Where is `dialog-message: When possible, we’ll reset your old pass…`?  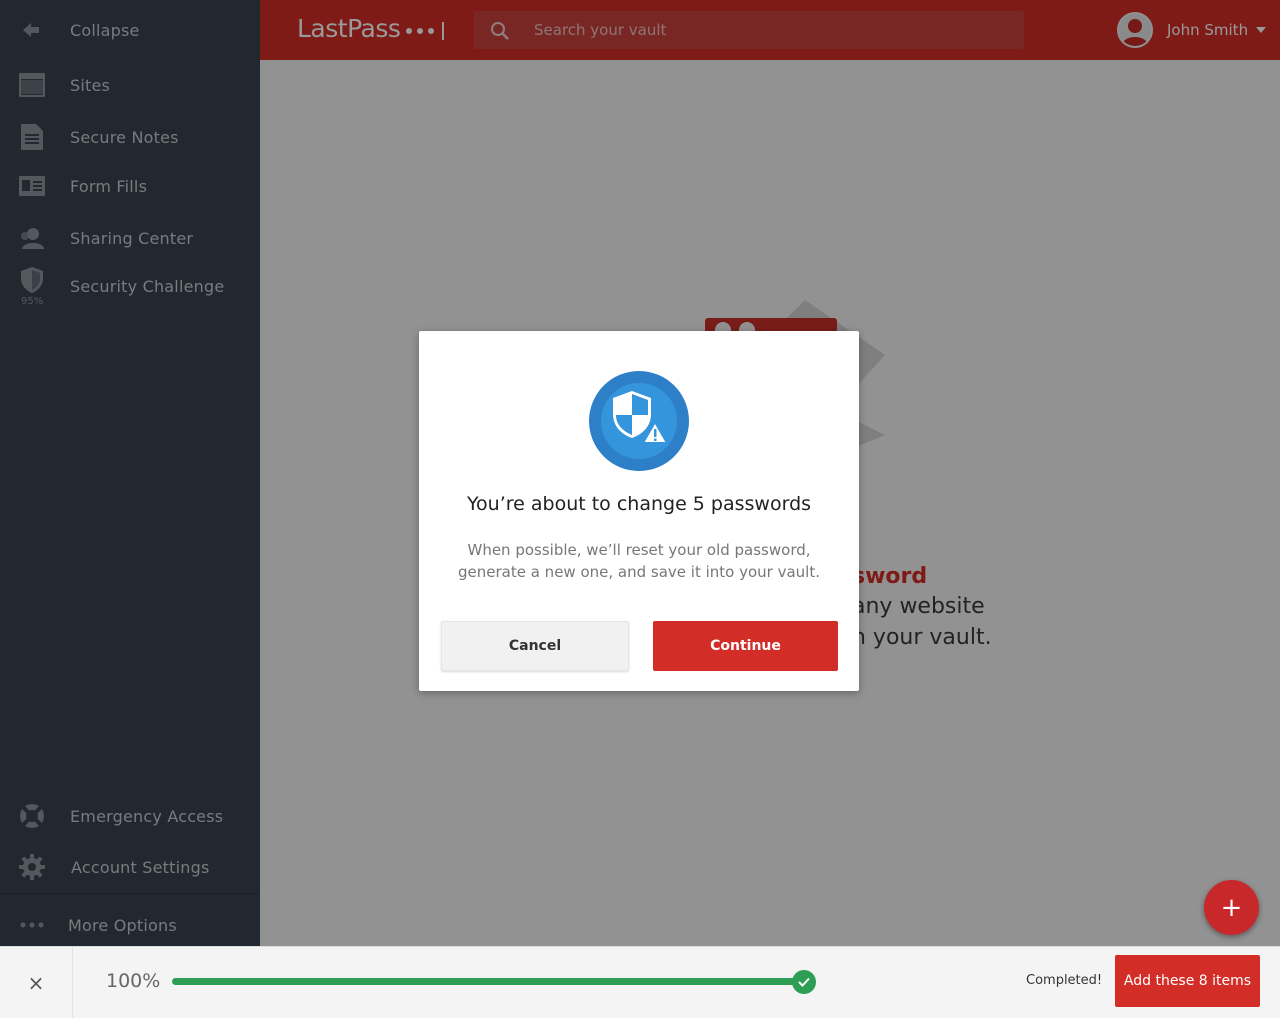 dialog-message: When possible, we’ll reset your old pass… is located at coordinates (639, 561).